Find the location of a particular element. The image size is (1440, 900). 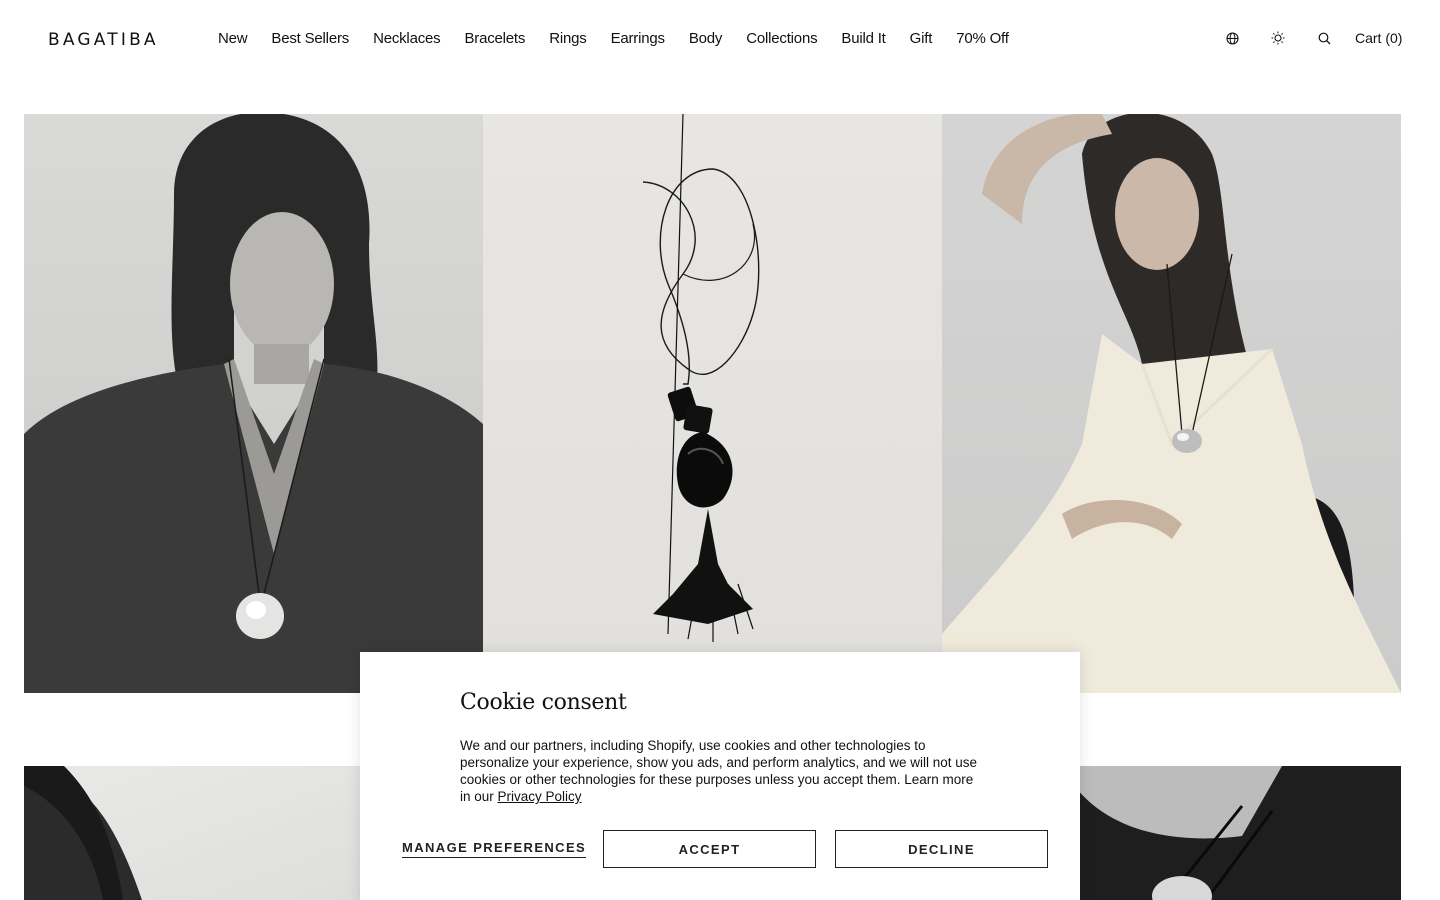

sun-icon is located at coordinates (1278, 38).